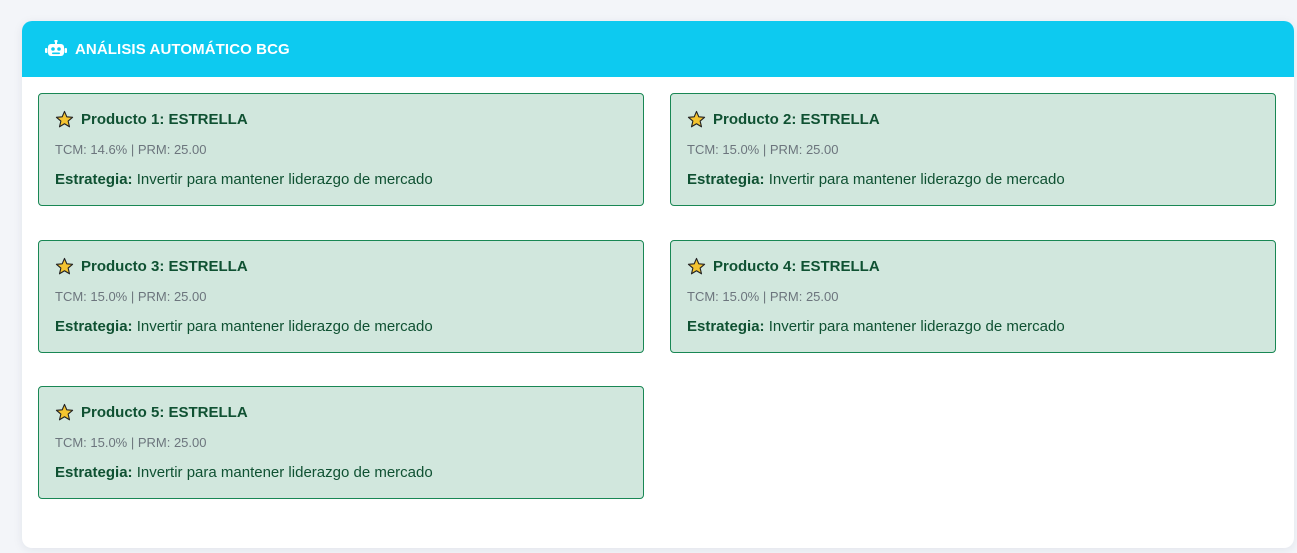  What do you see at coordinates (796, 119) in the screenshot?
I see `product-title: Producto 2: ESTRELLA` at bounding box center [796, 119].